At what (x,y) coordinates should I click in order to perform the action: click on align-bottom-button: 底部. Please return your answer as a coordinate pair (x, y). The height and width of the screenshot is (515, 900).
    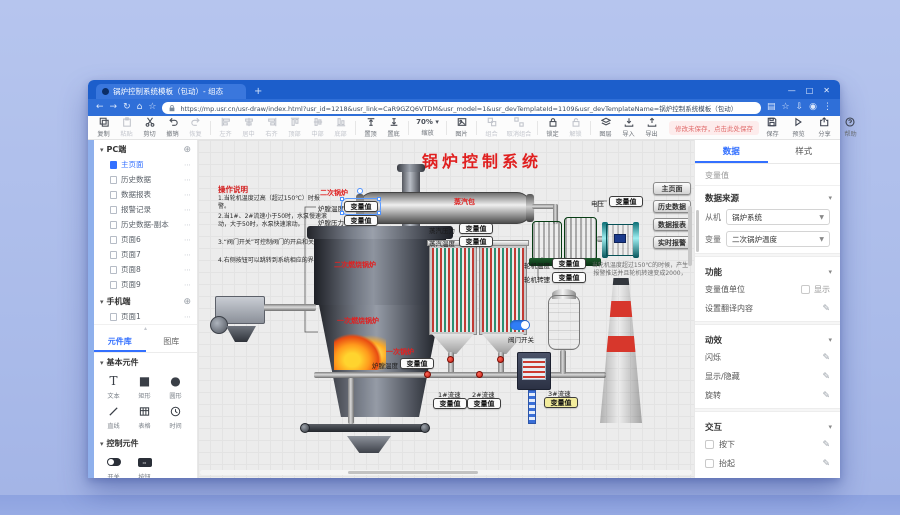
    Looking at the image, I should click on (340, 127).